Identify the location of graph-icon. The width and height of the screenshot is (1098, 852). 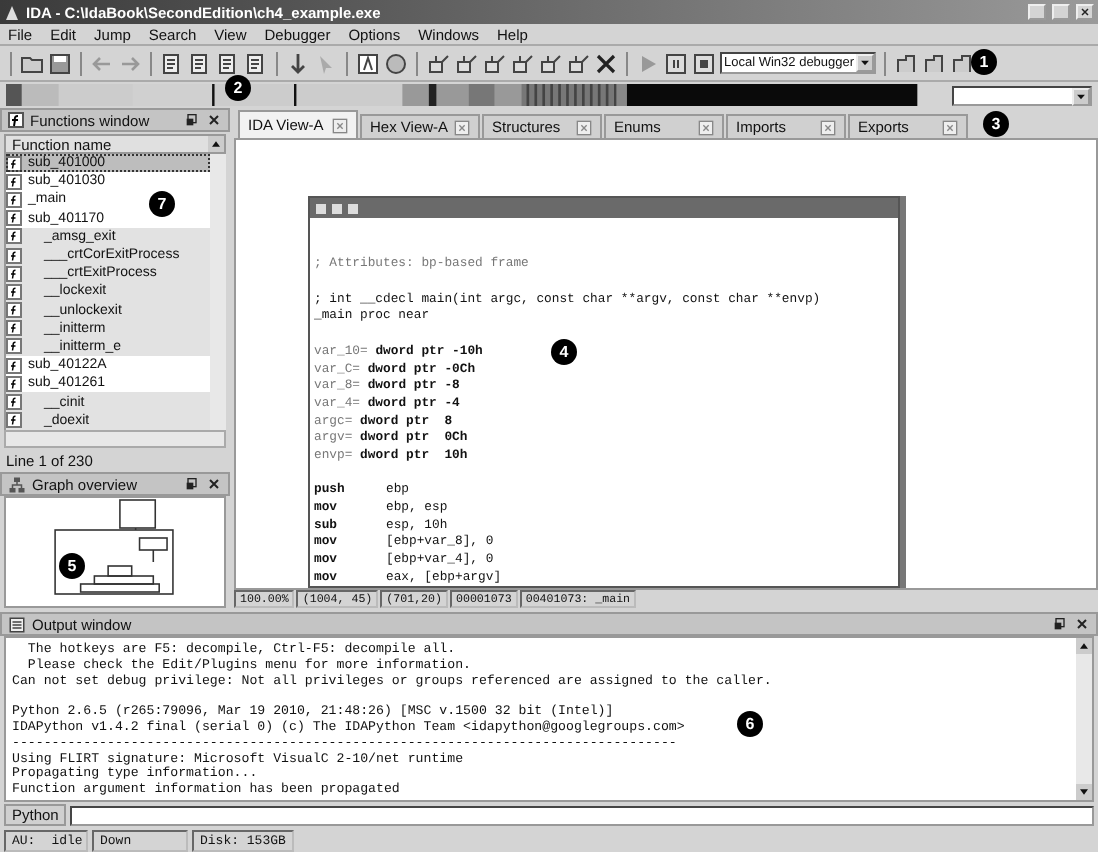
(17, 484).